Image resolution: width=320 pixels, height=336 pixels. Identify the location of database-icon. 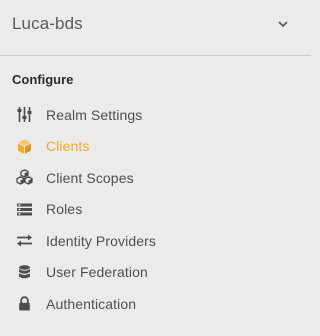
(24, 272).